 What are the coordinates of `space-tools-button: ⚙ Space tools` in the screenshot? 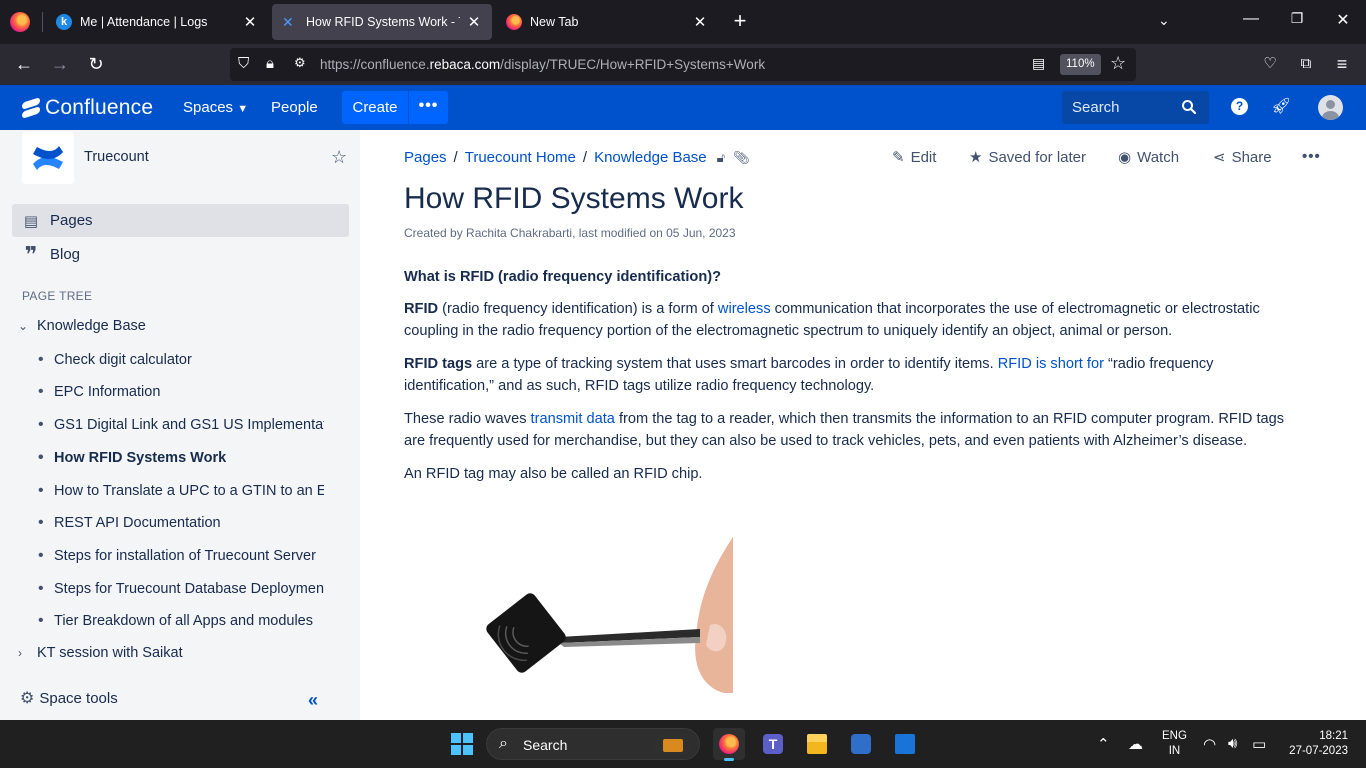 It's located at (69, 698).